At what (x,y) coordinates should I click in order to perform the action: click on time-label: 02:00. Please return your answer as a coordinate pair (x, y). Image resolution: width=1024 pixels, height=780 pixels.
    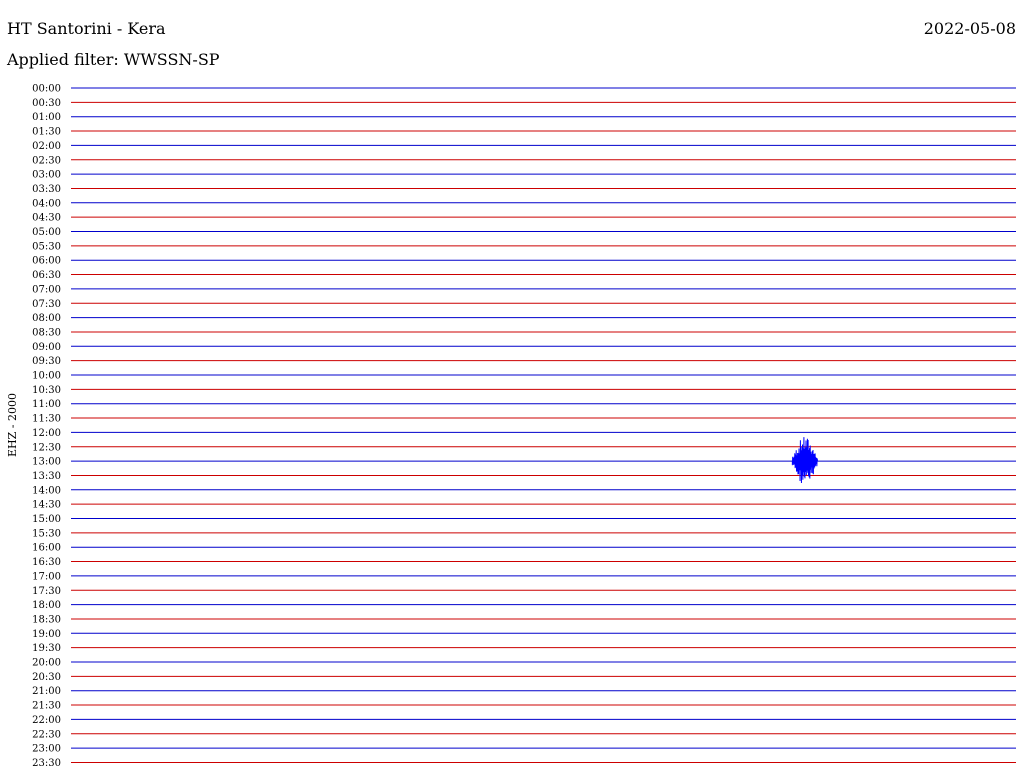
    Looking at the image, I should click on (46, 146).